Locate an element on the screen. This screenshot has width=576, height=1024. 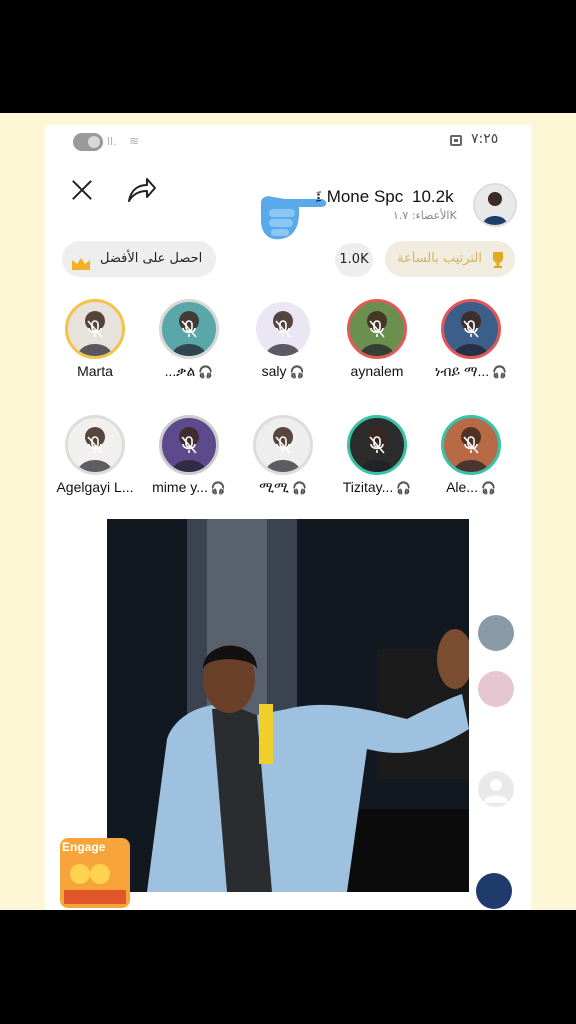
hourly-rank-label: الترتيب بالساعة is located at coordinates (439, 258).